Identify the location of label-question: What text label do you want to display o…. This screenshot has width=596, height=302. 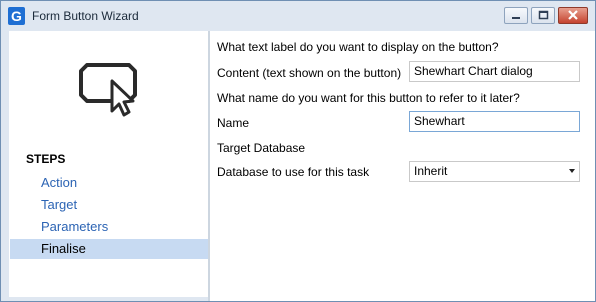
(358, 47).